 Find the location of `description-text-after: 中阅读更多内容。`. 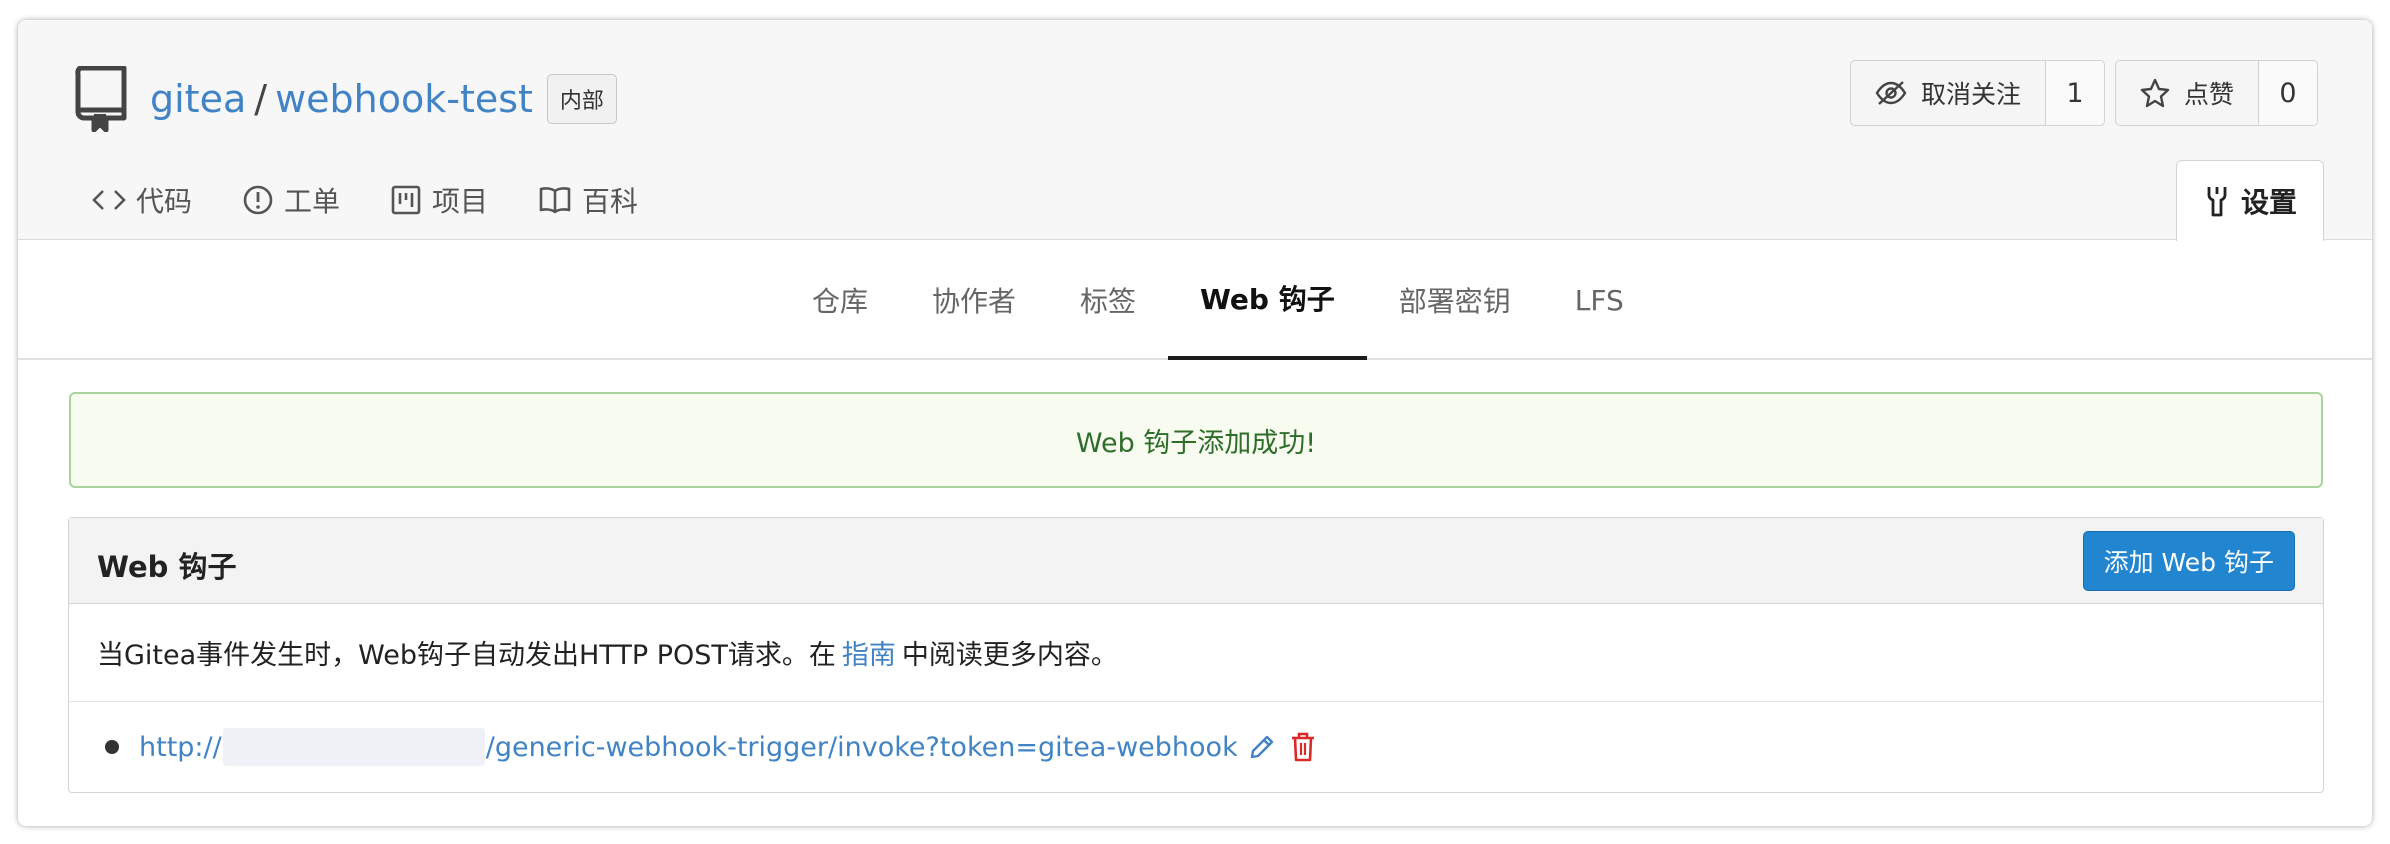

description-text-after: 中阅读更多内容。 is located at coordinates (1009, 655).